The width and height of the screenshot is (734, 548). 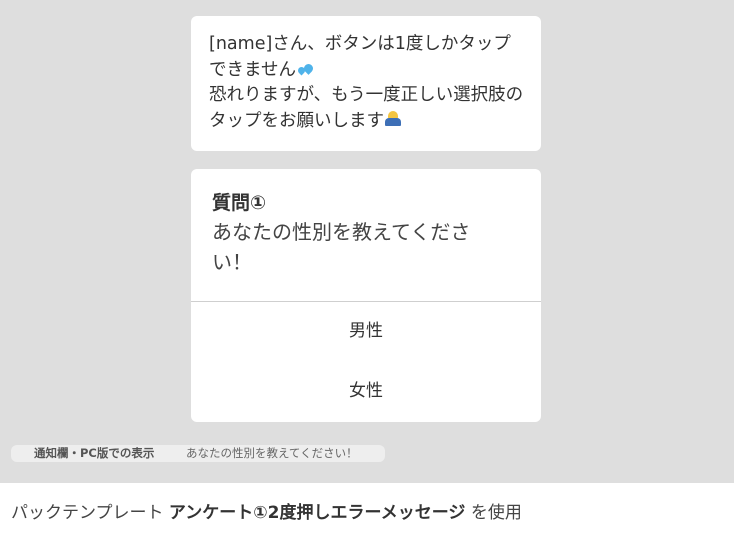 I want to click on notification-label: 通知欄・PC版での表示, so click(x=94, y=453).